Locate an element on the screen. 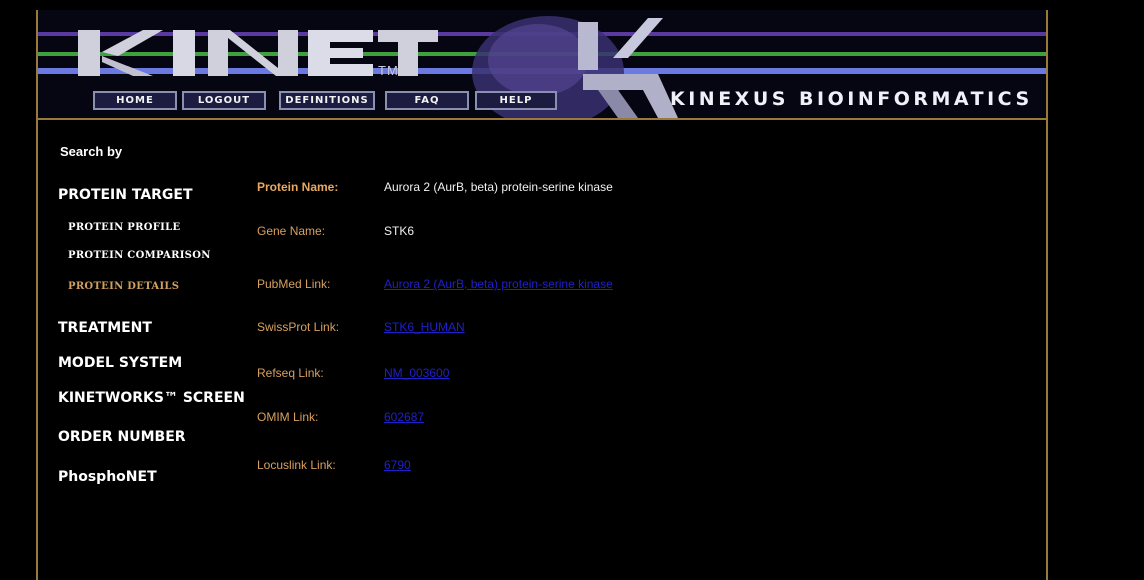 The height and width of the screenshot is (580, 1144). protein-name-label: Protein Name: is located at coordinates (298, 187).